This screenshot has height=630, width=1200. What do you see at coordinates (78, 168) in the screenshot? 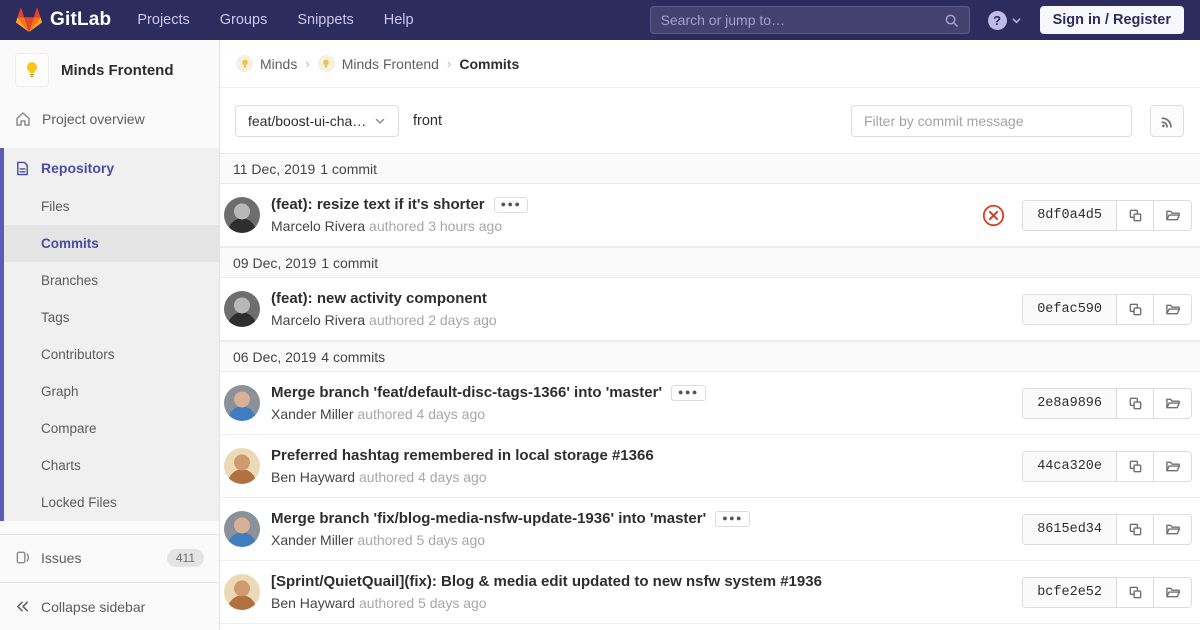
I see `sidebar-item-label: Repository` at bounding box center [78, 168].